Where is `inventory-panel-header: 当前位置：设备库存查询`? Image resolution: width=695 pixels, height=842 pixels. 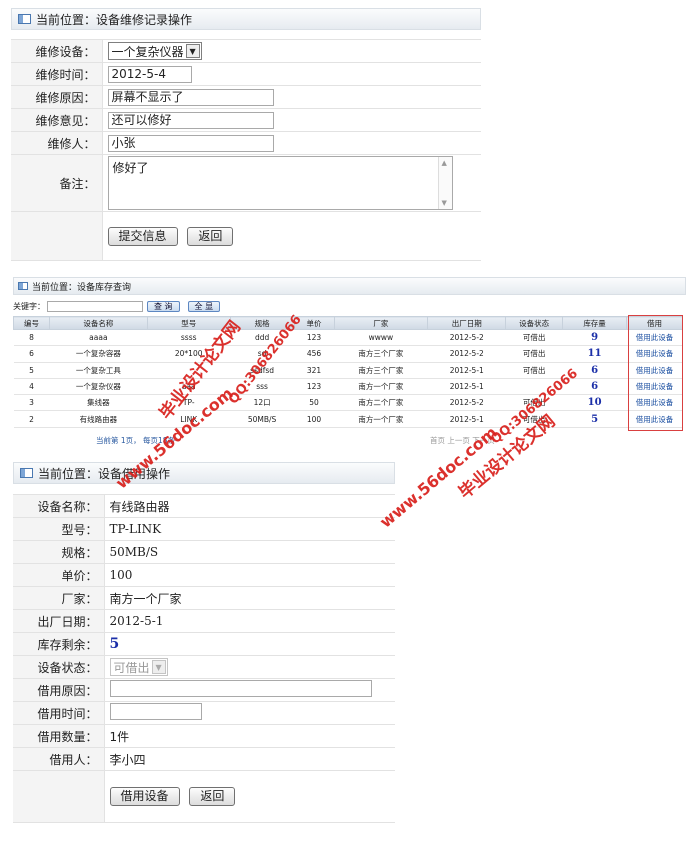 inventory-panel-header: 当前位置：设备库存查询 is located at coordinates (349, 286).